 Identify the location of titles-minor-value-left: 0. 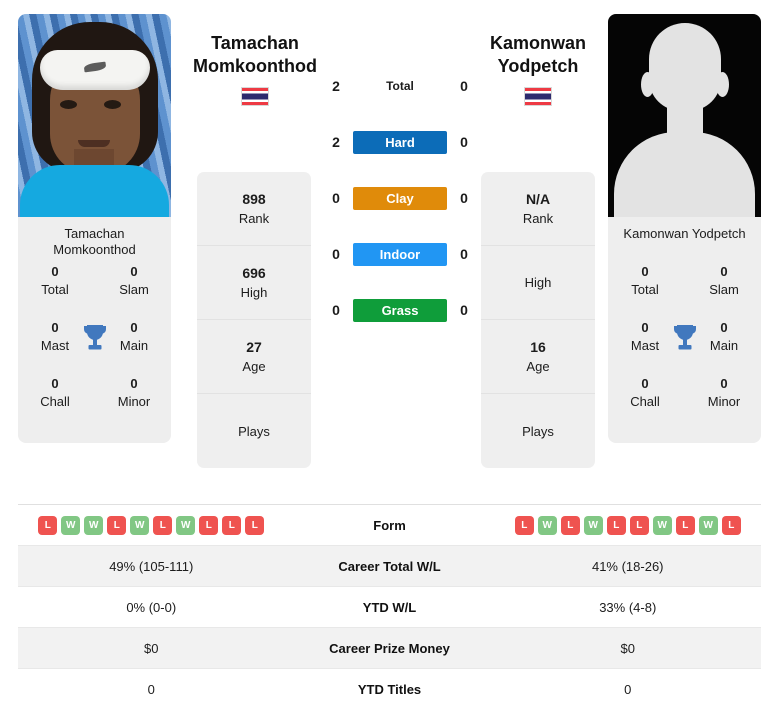
(134, 383).